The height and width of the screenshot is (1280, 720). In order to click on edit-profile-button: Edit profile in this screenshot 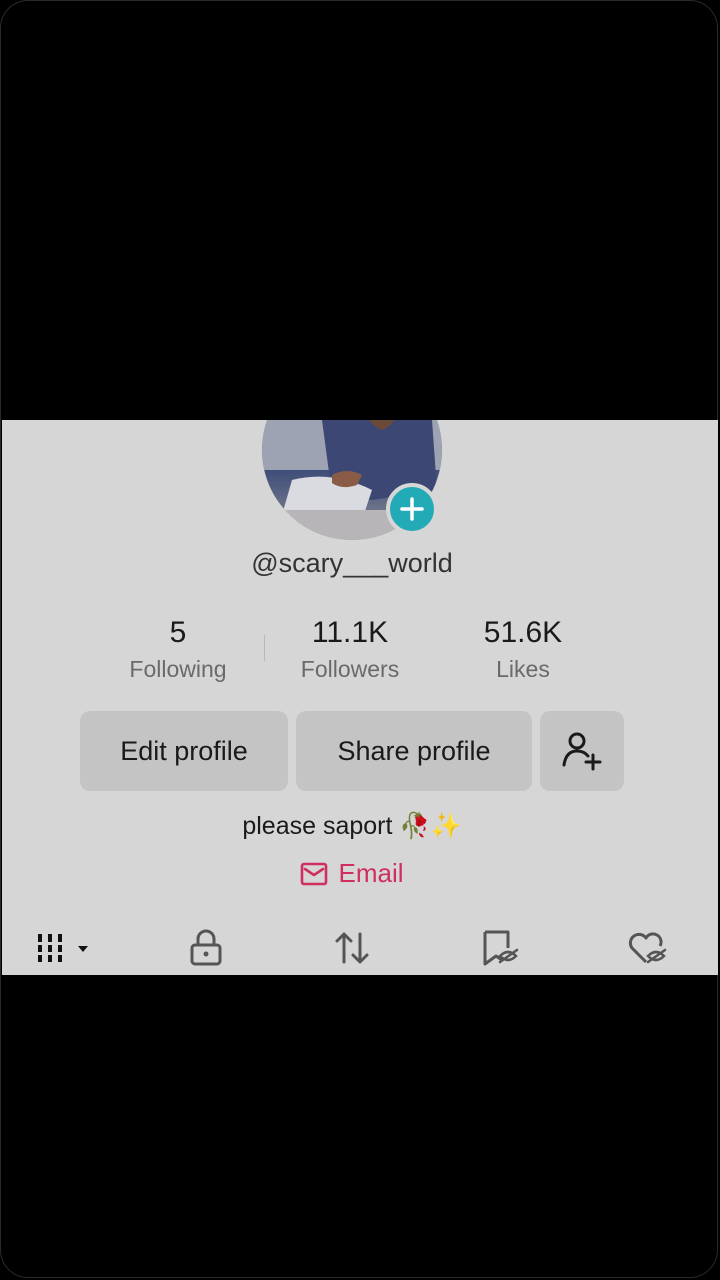, I will do `click(184, 751)`.